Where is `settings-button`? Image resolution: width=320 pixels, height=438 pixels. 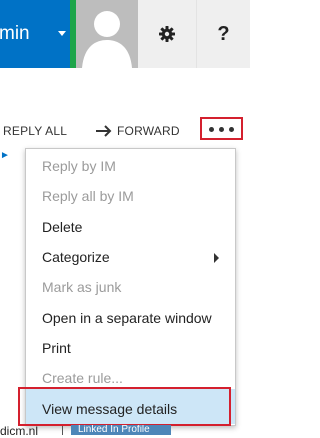 settings-button is located at coordinates (167, 34).